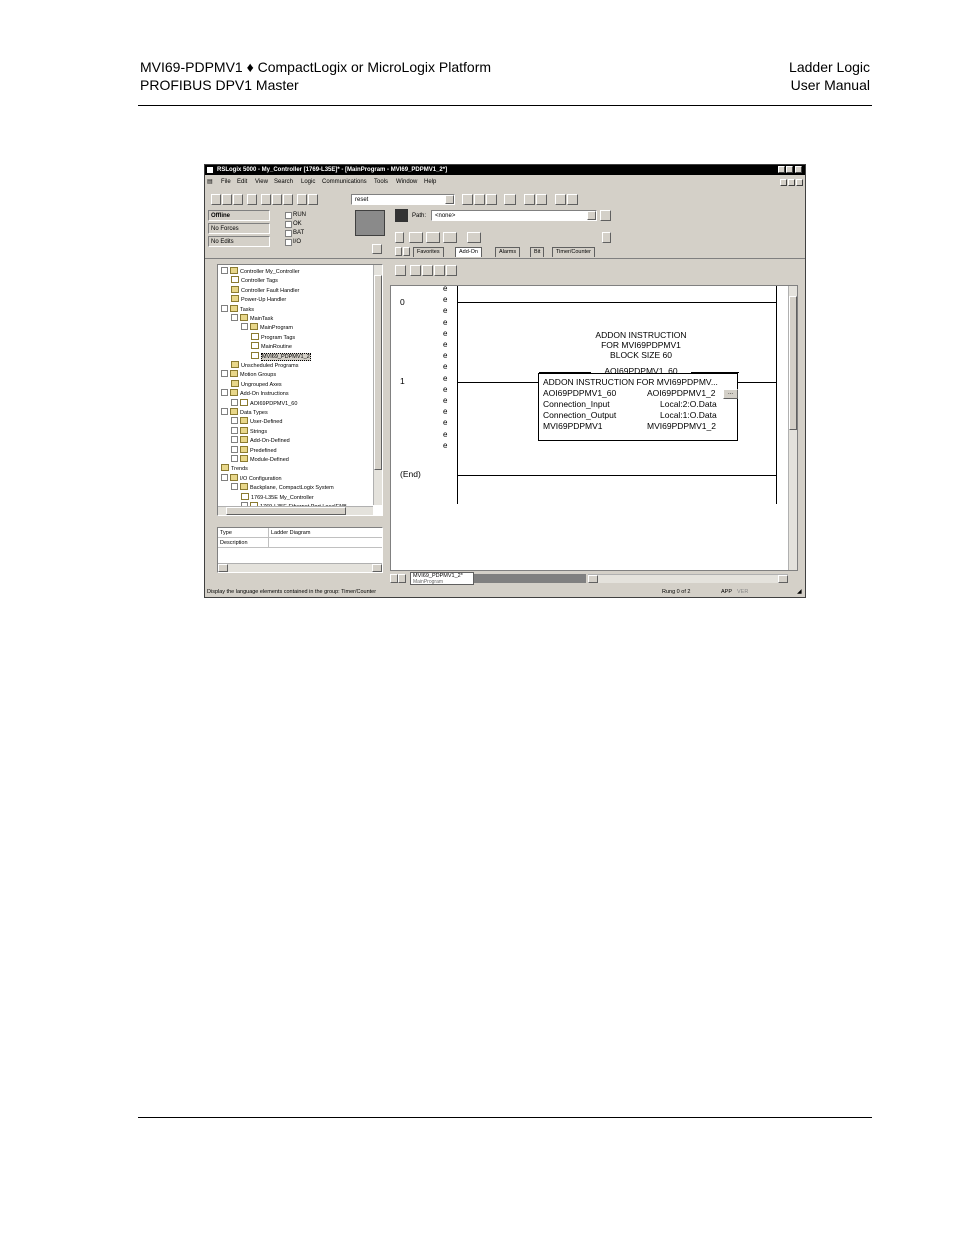  What do you see at coordinates (255, 393) in the screenshot?
I see `tree-item: Add-On Instructions` at bounding box center [255, 393].